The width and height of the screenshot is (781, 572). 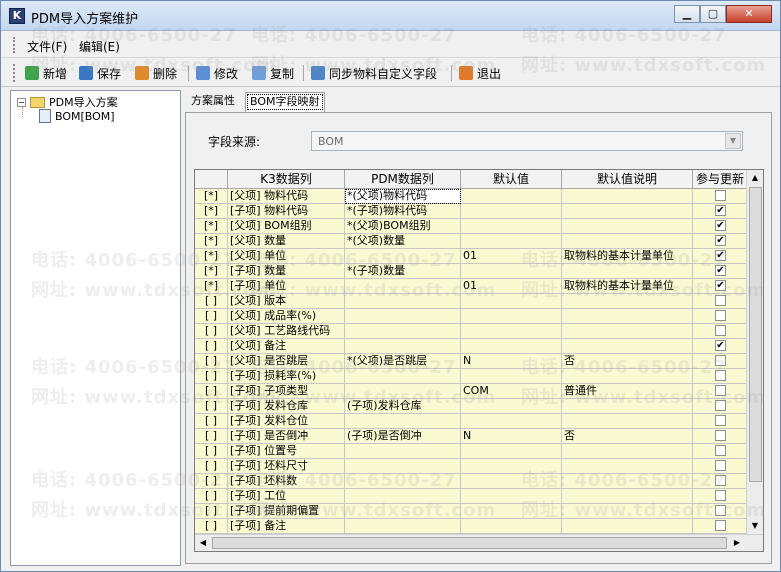 What do you see at coordinates (286, 286) in the screenshot?
I see `cell-k3-column: [子项] 单位` at bounding box center [286, 286].